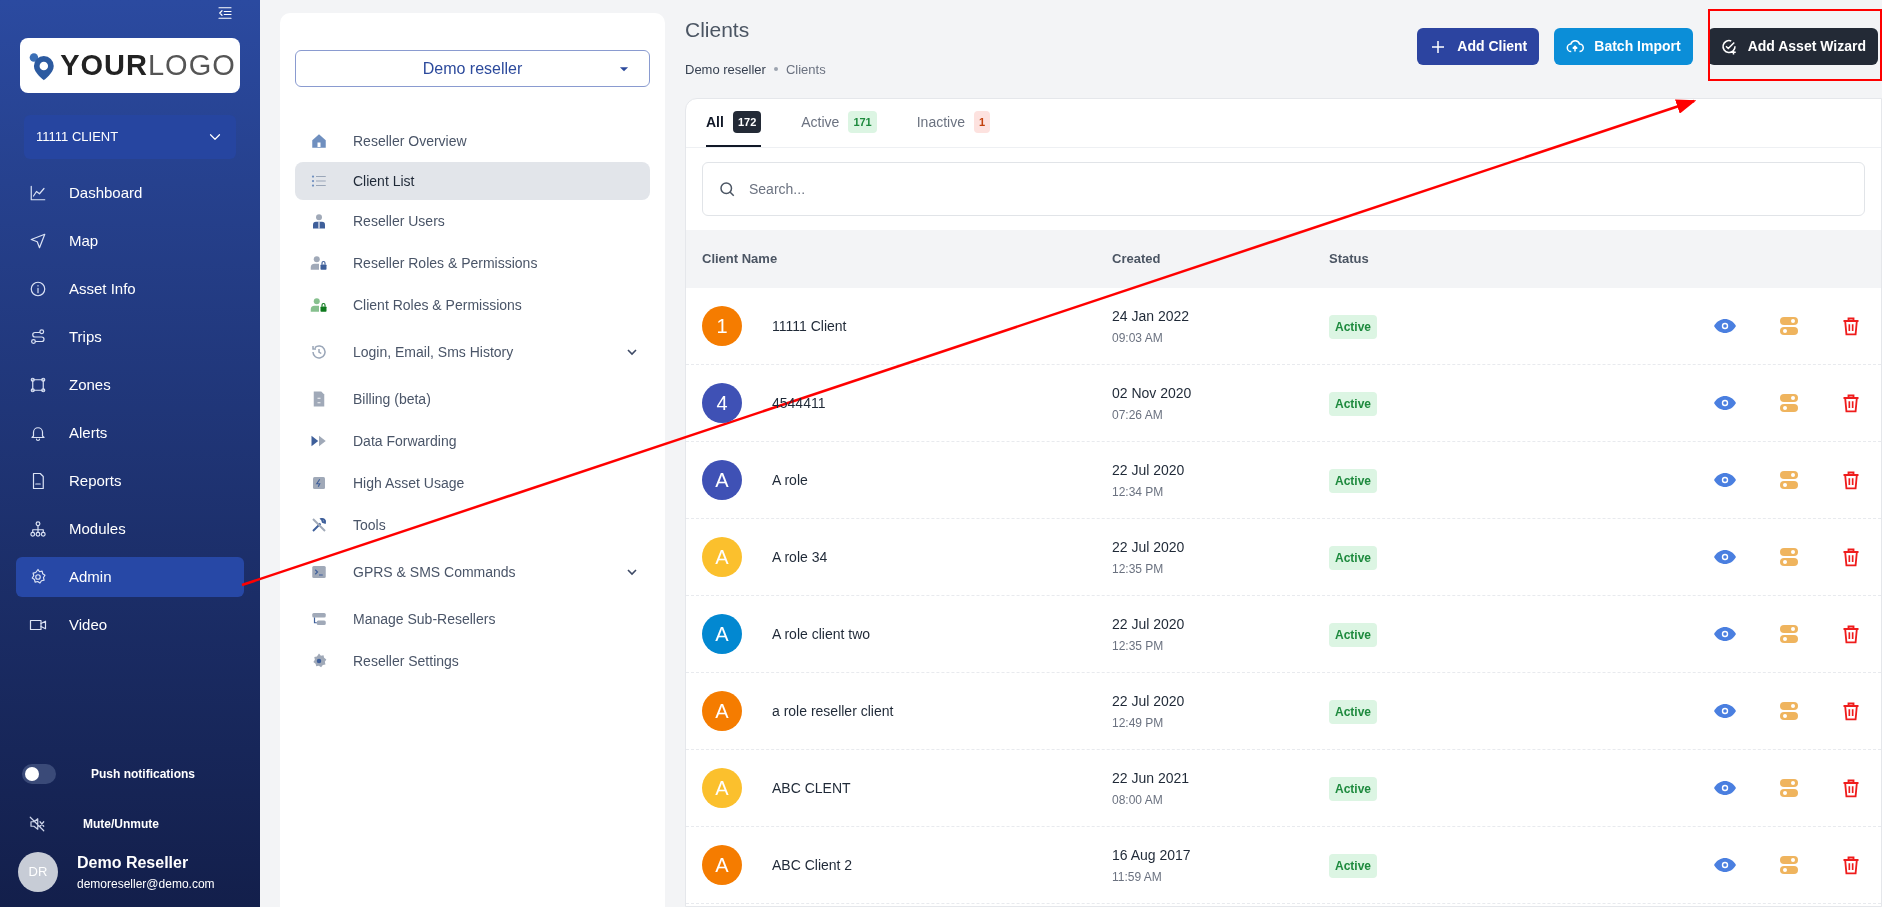  What do you see at coordinates (472, 572) in the screenshot?
I see `menu-item: GPRS & SMS Commands` at bounding box center [472, 572].